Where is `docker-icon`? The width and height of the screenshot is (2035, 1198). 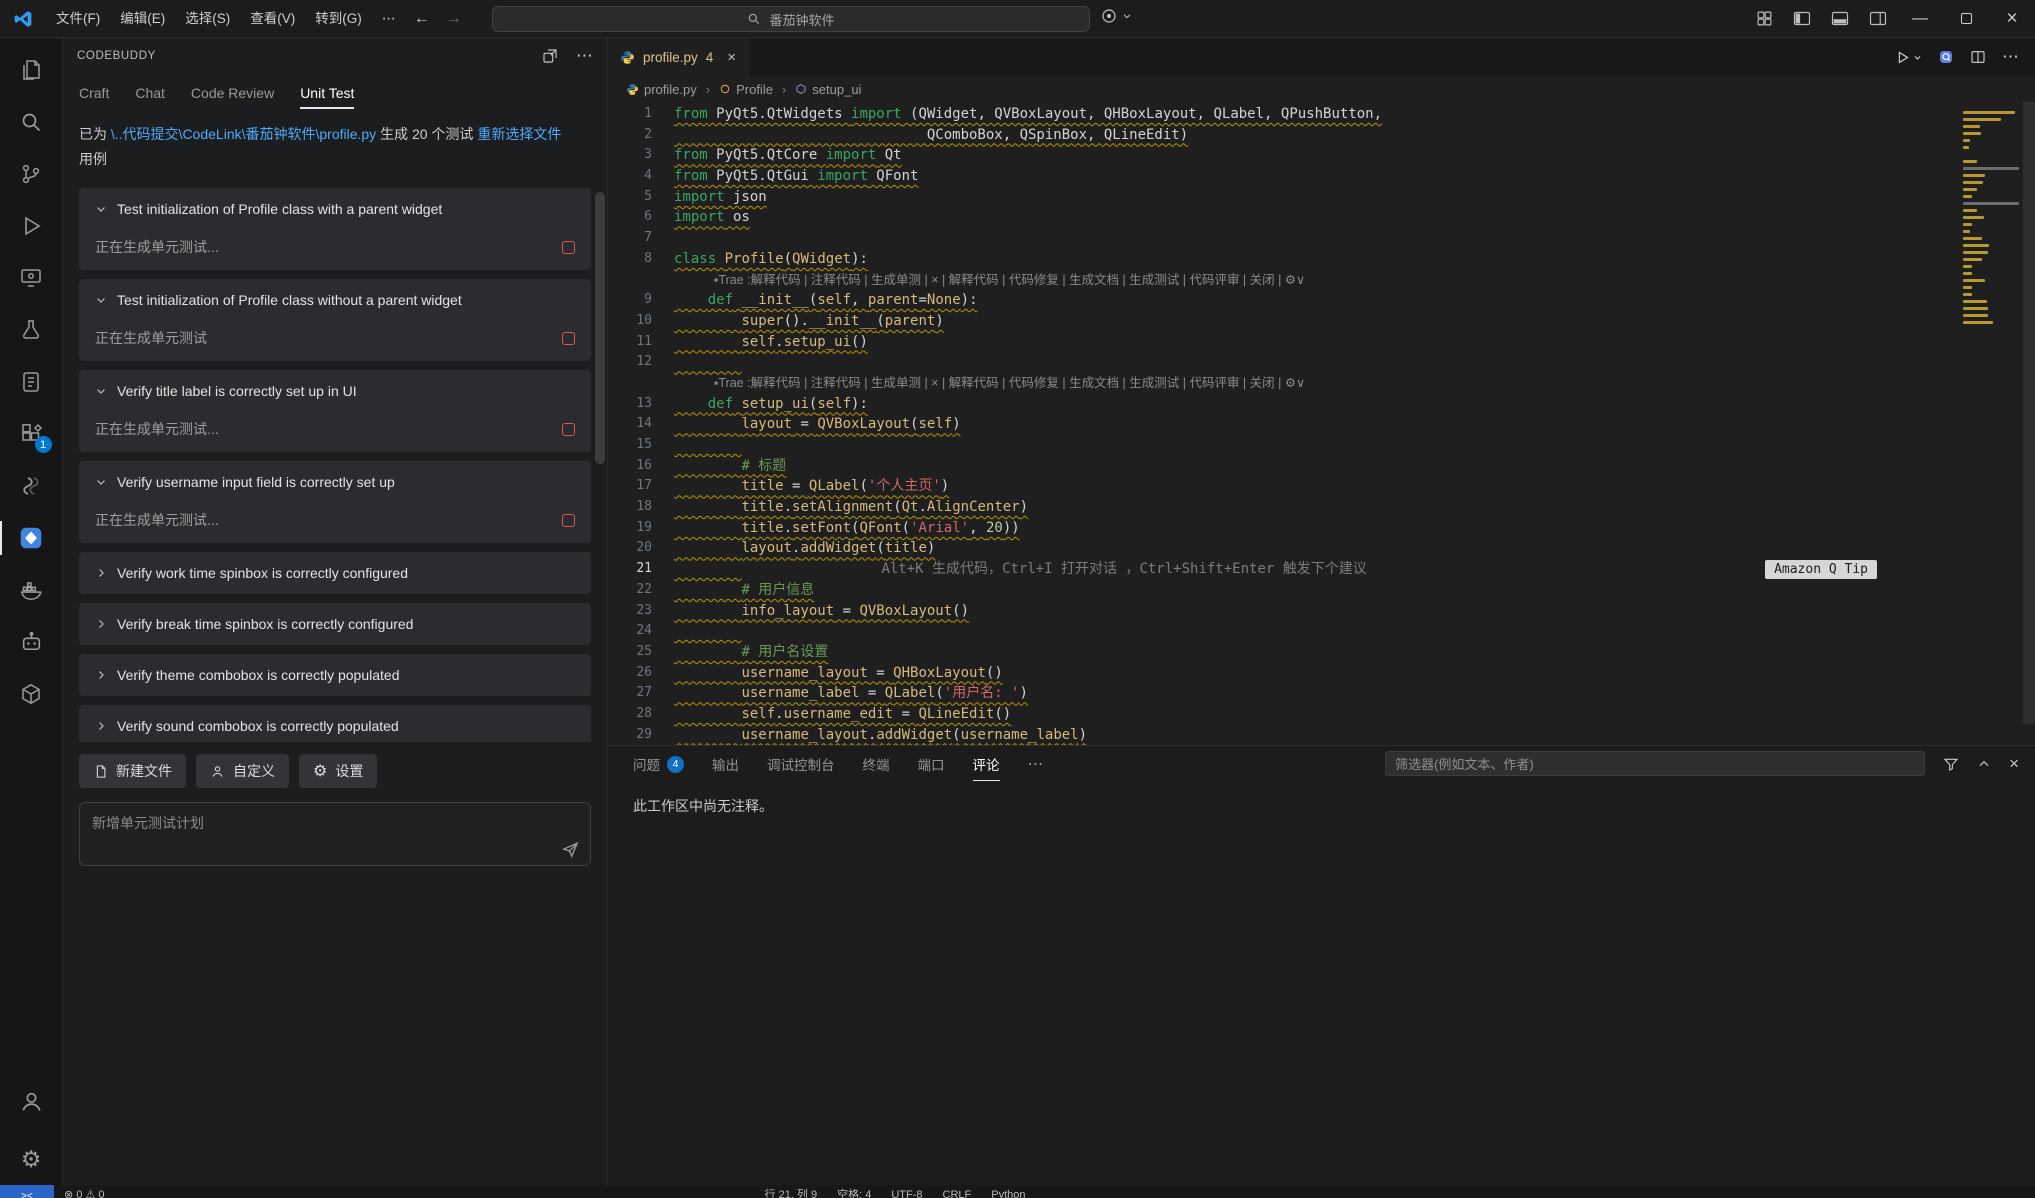
docker-icon is located at coordinates (31, 590).